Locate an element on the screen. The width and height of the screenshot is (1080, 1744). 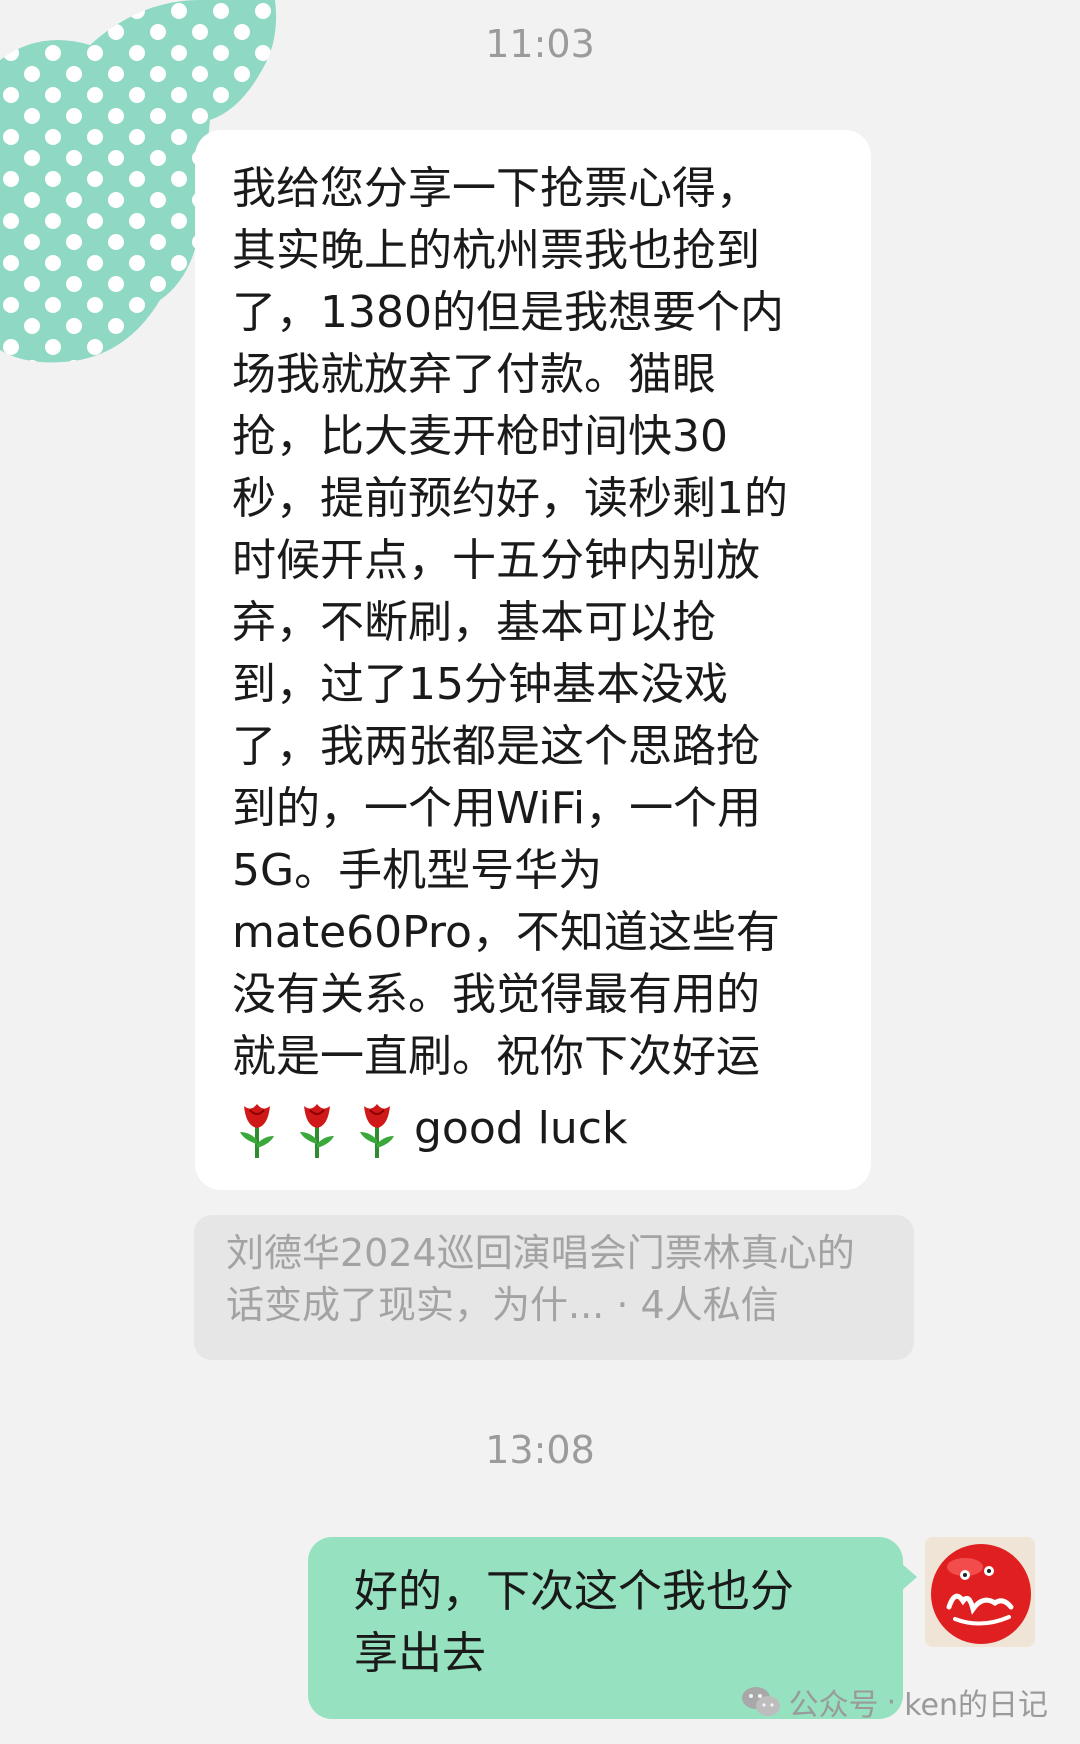
message-line: 其实晚上的杭州票我也抢到 is located at coordinates (496, 250).